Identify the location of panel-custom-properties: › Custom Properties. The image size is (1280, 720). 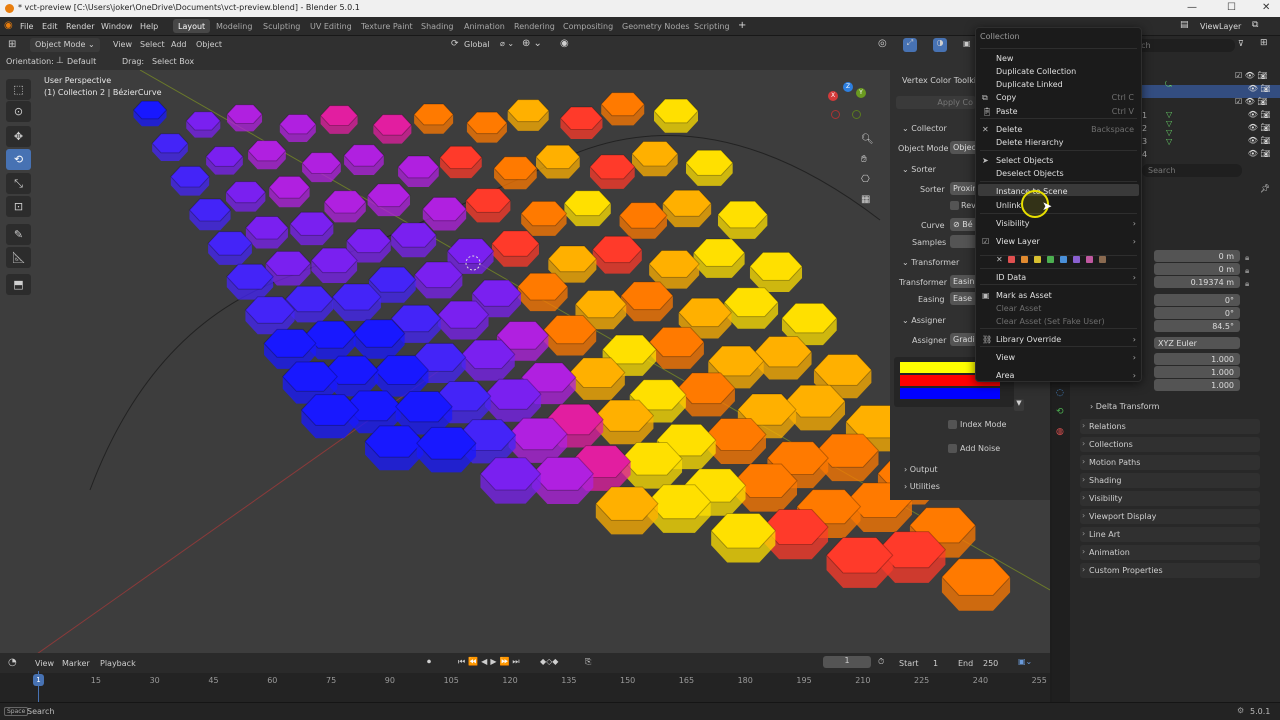
(1170, 570).